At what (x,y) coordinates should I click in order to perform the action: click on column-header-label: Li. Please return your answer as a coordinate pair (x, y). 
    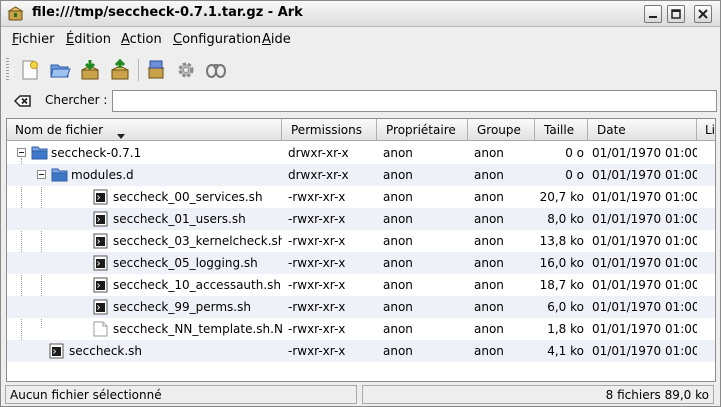
    Looking at the image, I should click on (710, 130).